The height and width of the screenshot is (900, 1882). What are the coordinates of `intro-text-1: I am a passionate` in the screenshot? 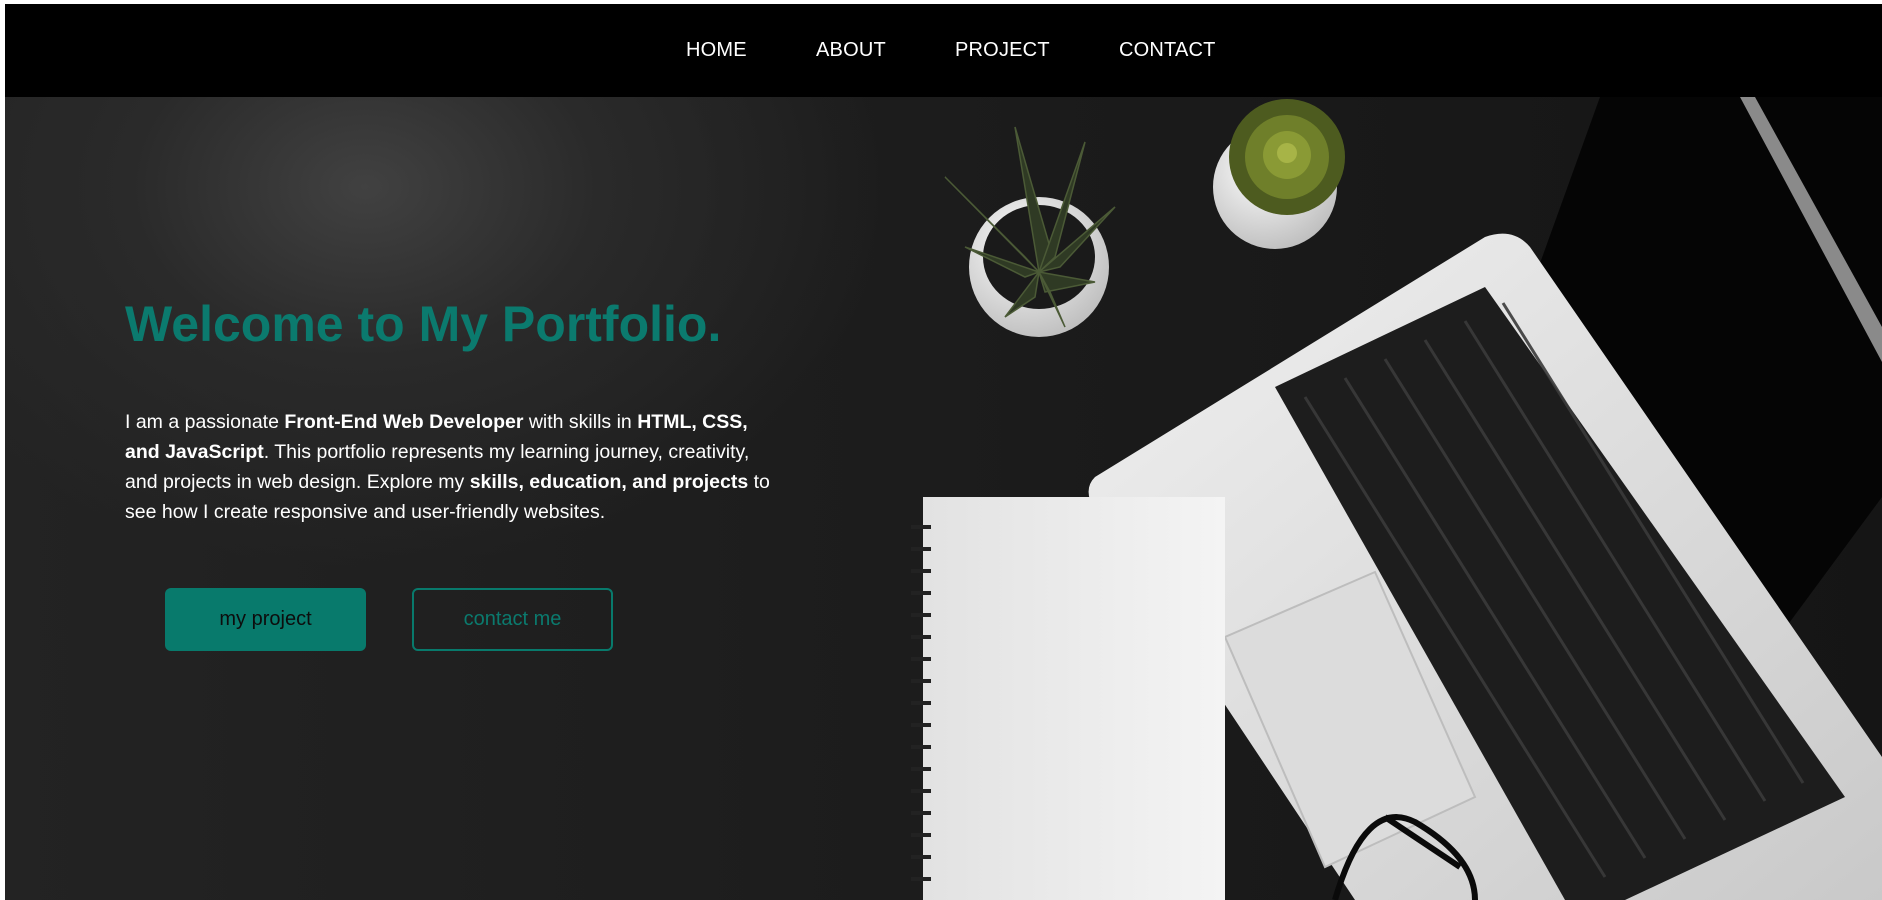 It's located at (205, 422).